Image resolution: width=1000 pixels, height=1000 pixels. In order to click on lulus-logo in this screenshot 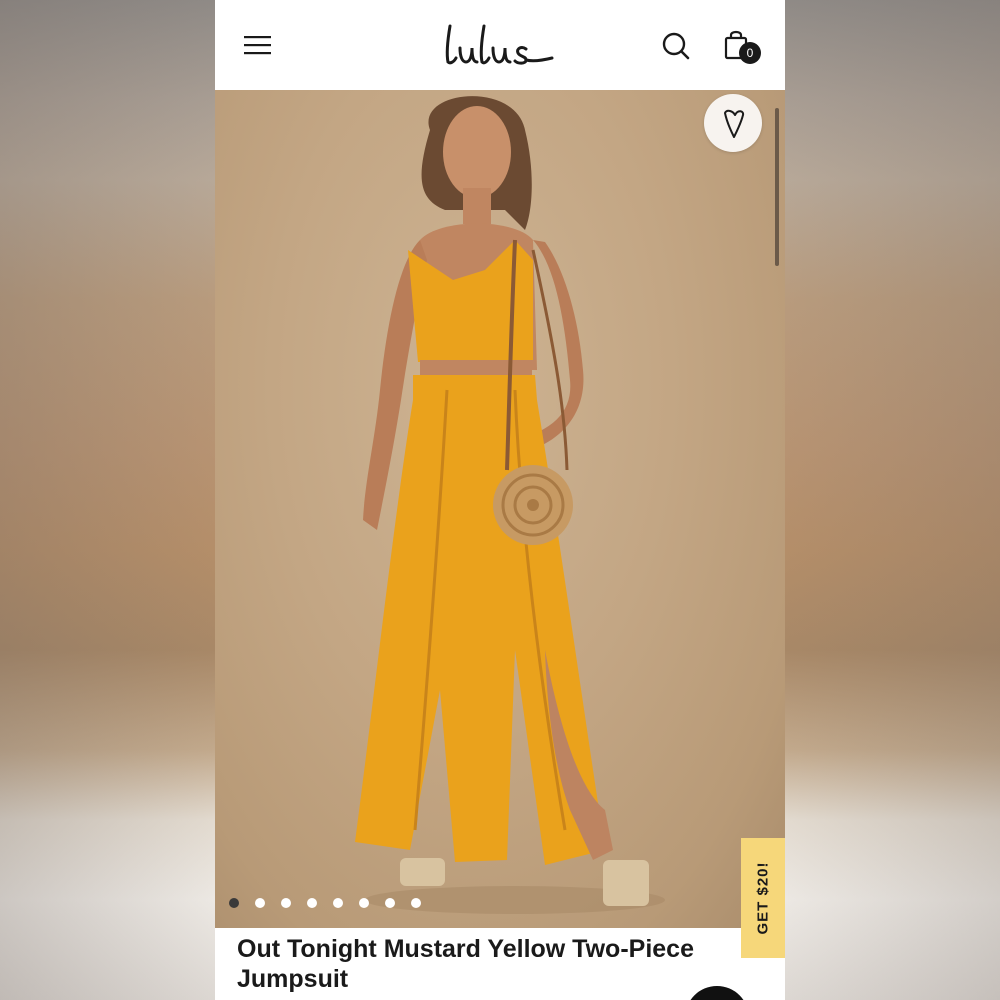, I will do `click(500, 45)`.